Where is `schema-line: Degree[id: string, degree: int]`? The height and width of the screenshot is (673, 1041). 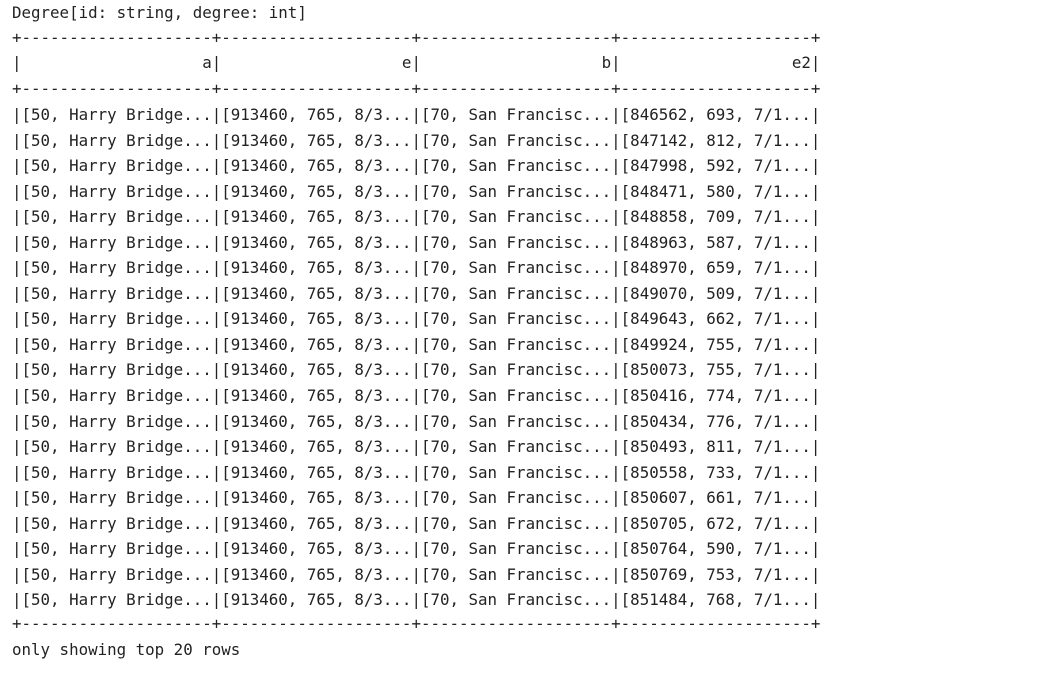
schema-line: Degree[id: string, degree: int] is located at coordinates (159, 12).